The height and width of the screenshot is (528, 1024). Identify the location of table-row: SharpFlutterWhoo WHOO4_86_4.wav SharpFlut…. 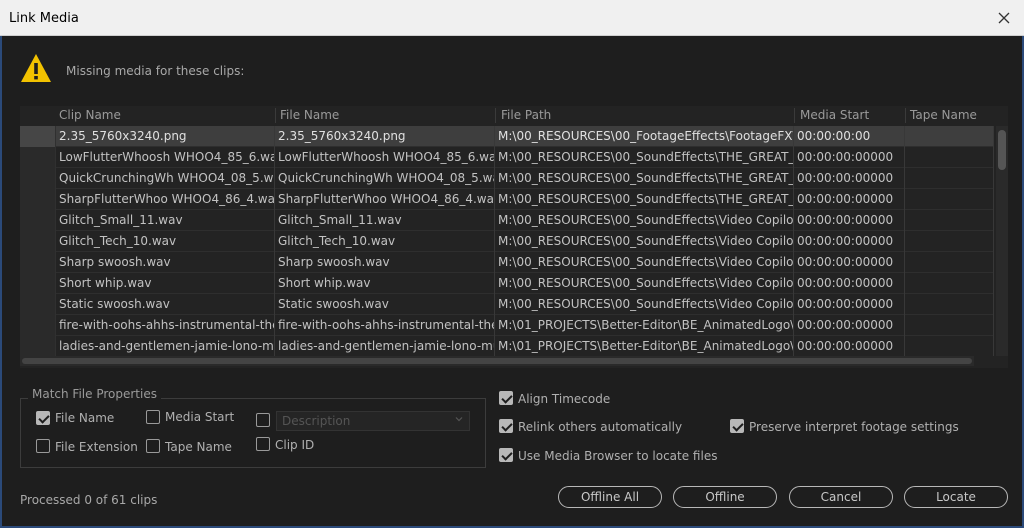
(507, 199).